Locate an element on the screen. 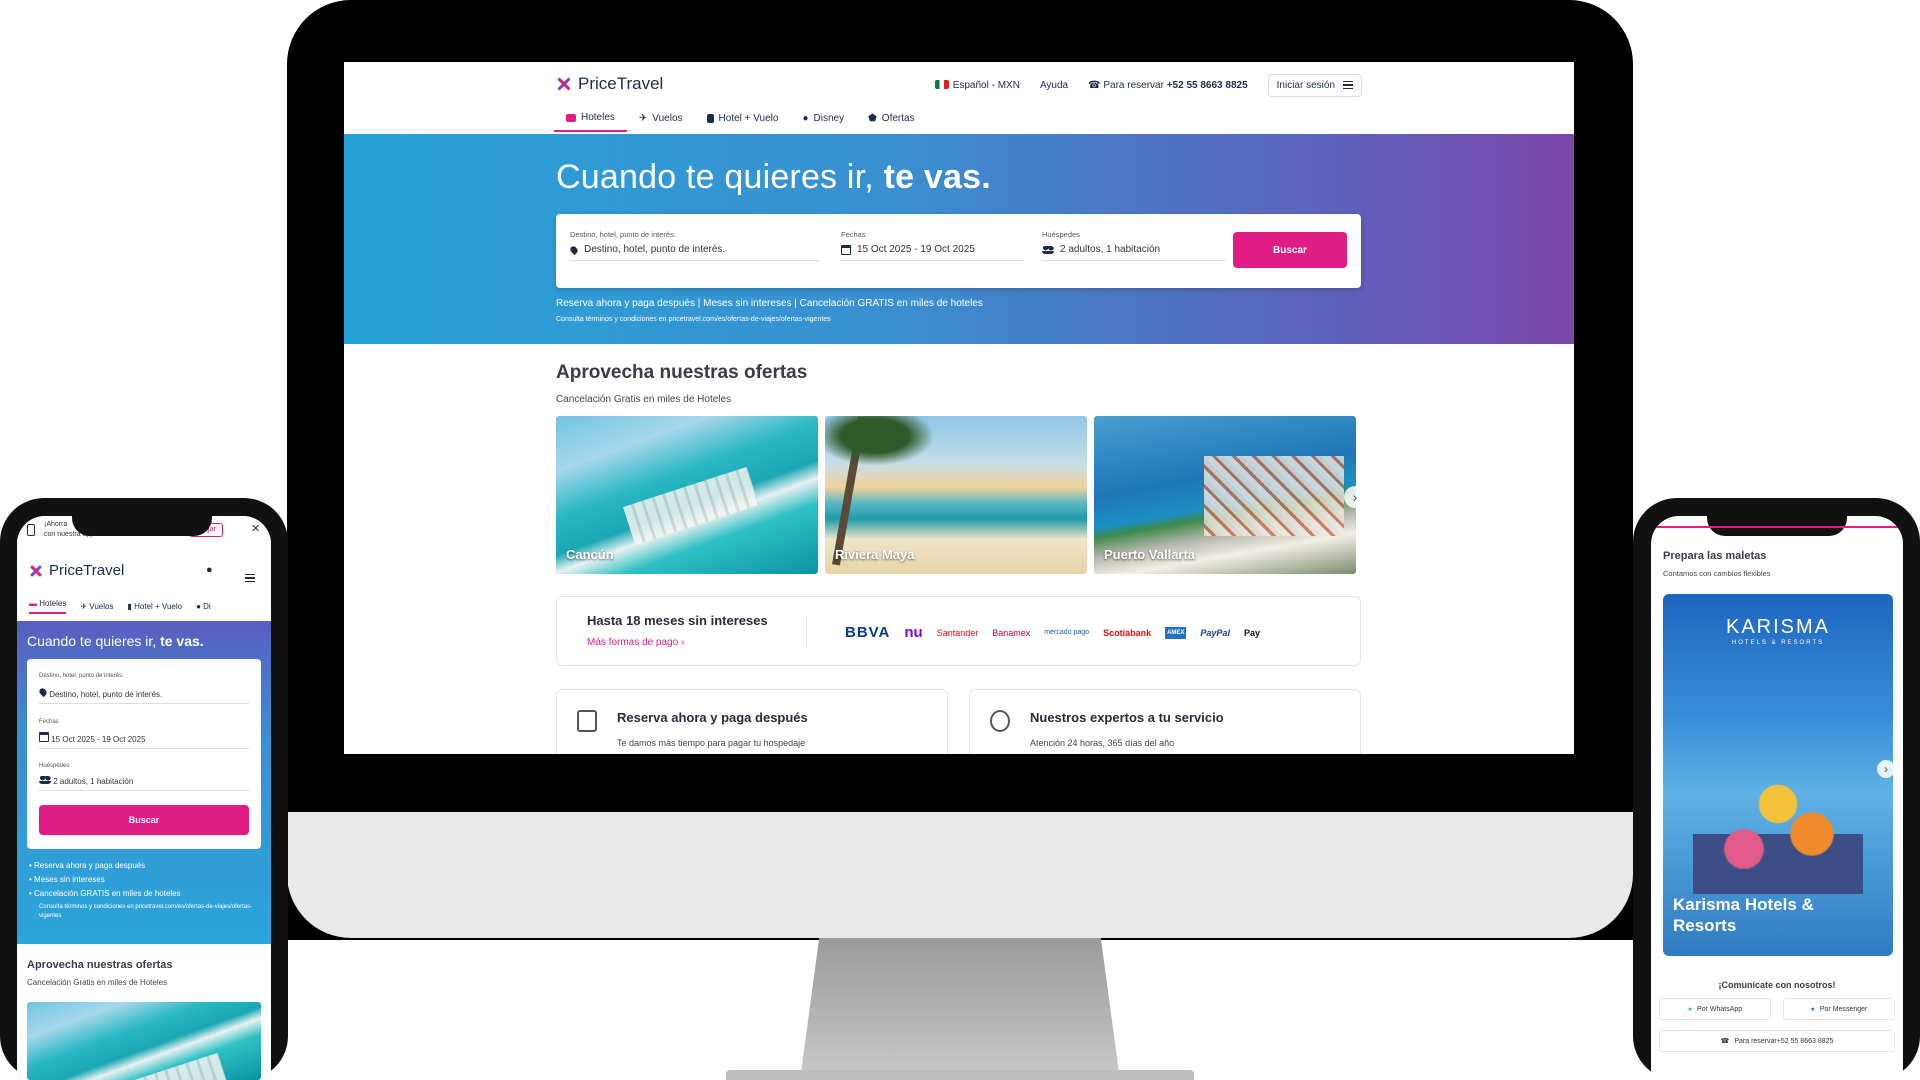 This screenshot has width=1920, height=1080. section-title: Prepara las maletas is located at coordinates (1715, 556).